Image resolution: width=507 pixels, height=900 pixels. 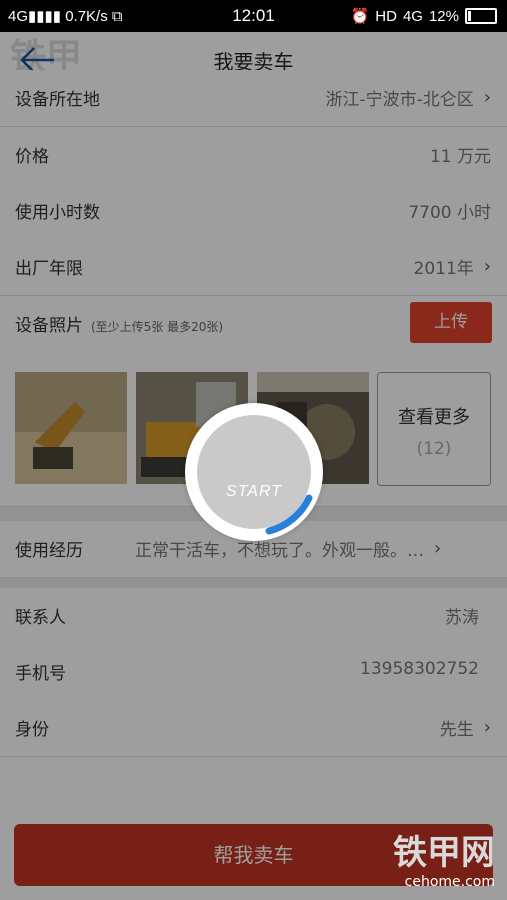 What do you see at coordinates (254, 472) in the screenshot?
I see `loading-spinner: START` at bounding box center [254, 472].